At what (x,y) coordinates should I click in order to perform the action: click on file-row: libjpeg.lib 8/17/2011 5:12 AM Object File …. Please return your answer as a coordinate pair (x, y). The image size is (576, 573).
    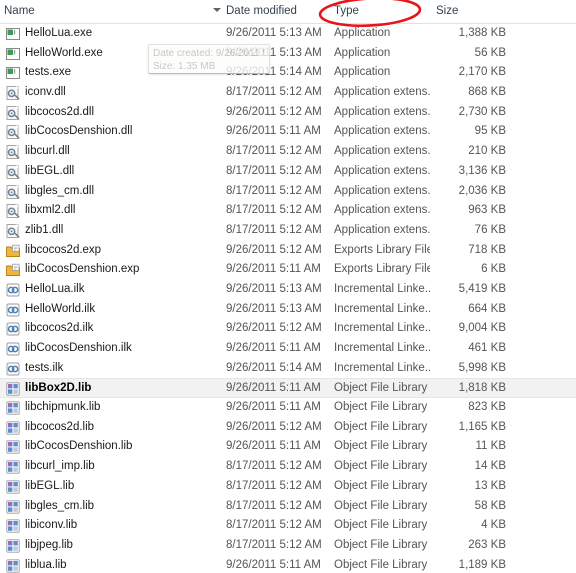
    Looking at the image, I should click on (288, 546).